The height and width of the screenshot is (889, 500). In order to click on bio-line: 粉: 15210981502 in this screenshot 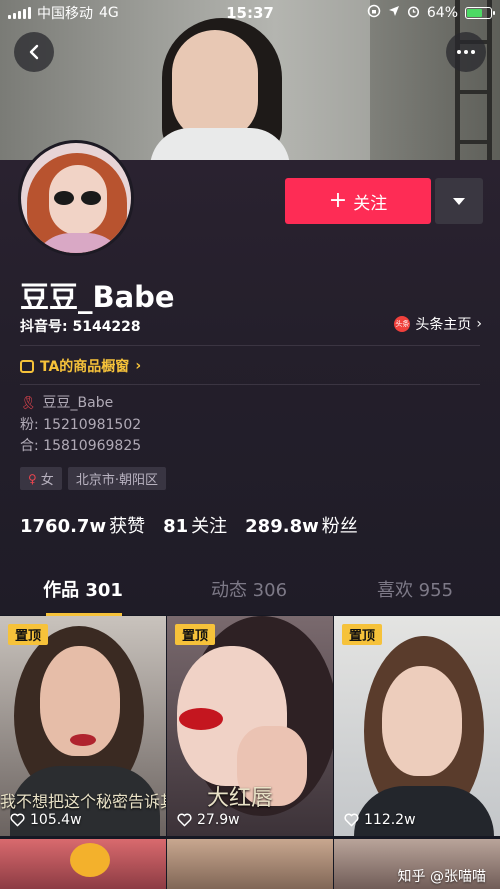, I will do `click(81, 424)`.